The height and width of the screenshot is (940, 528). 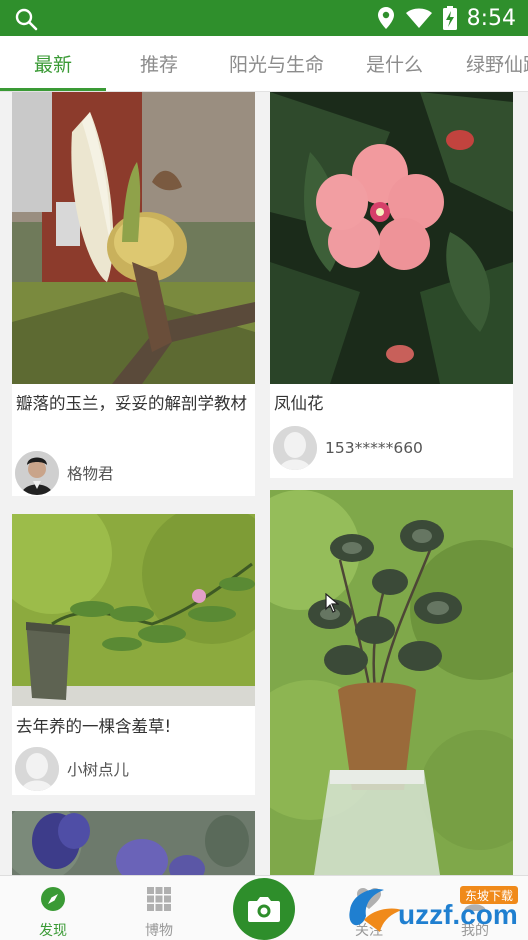 What do you see at coordinates (53, 63) in the screenshot?
I see `tab-latest: 最新` at bounding box center [53, 63].